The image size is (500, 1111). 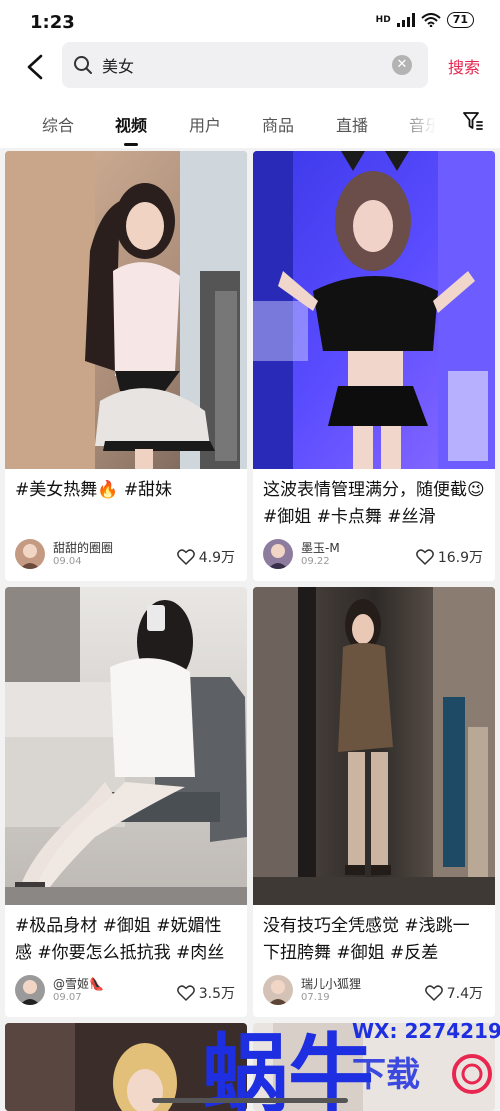 I want to click on tab-users: 用户, so click(x=205, y=124).